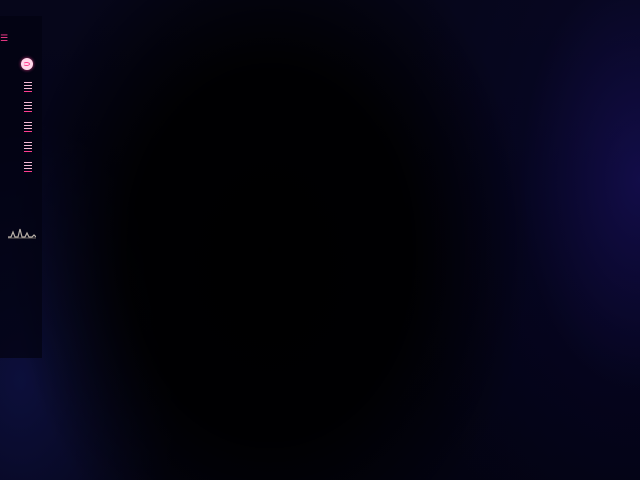 This screenshot has height=480, width=640. I want to click on sidebar-item-home, so click(27, 66).